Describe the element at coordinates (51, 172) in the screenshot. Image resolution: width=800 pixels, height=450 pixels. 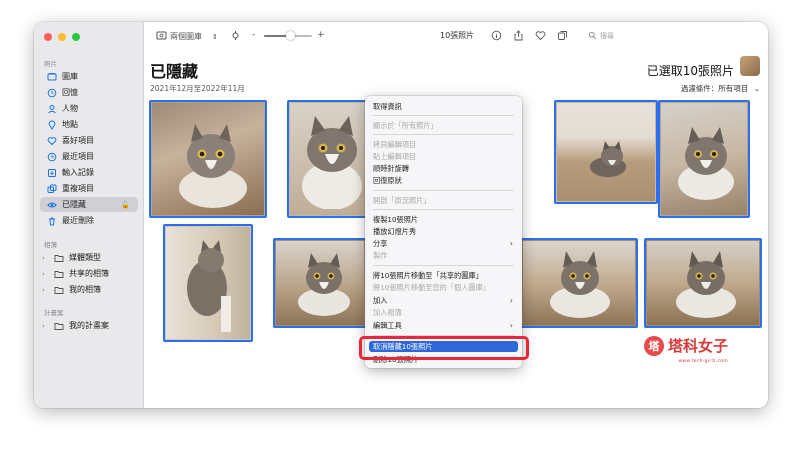
I see `imports-icon` at that location.